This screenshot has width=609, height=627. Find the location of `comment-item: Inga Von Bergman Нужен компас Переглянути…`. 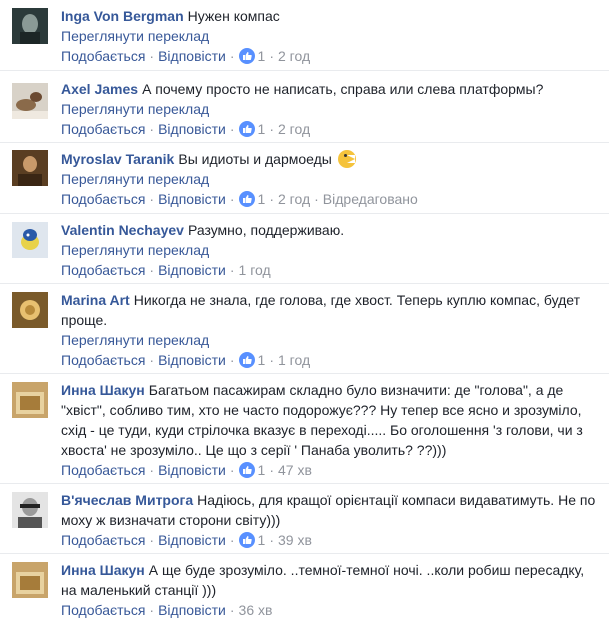

comment-item: Inga Von Bergman Нужен компас Переглянути… is located at coordinates (304, 35).